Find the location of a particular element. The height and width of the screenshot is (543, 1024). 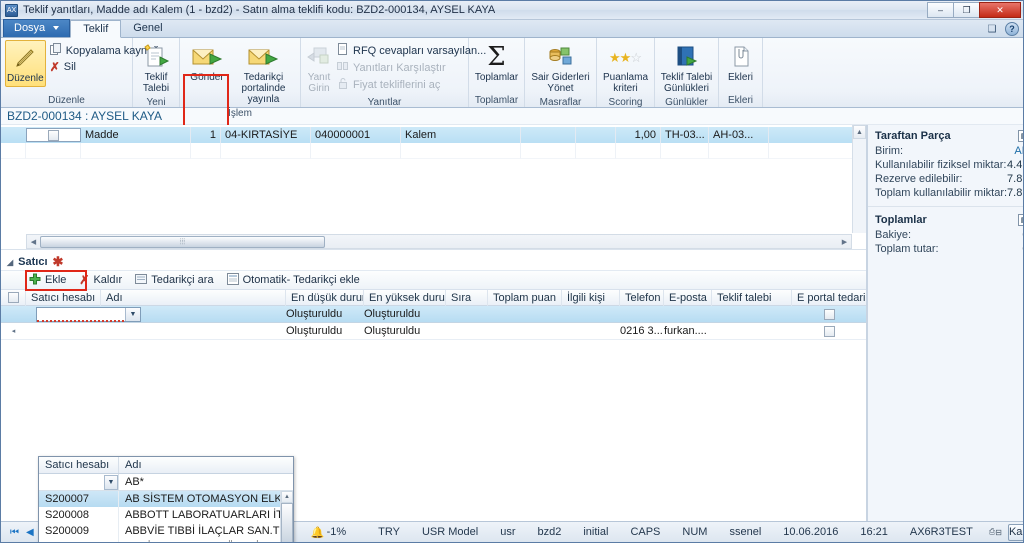

tab-dosya: Dosya is located at coordinates (37, 28).